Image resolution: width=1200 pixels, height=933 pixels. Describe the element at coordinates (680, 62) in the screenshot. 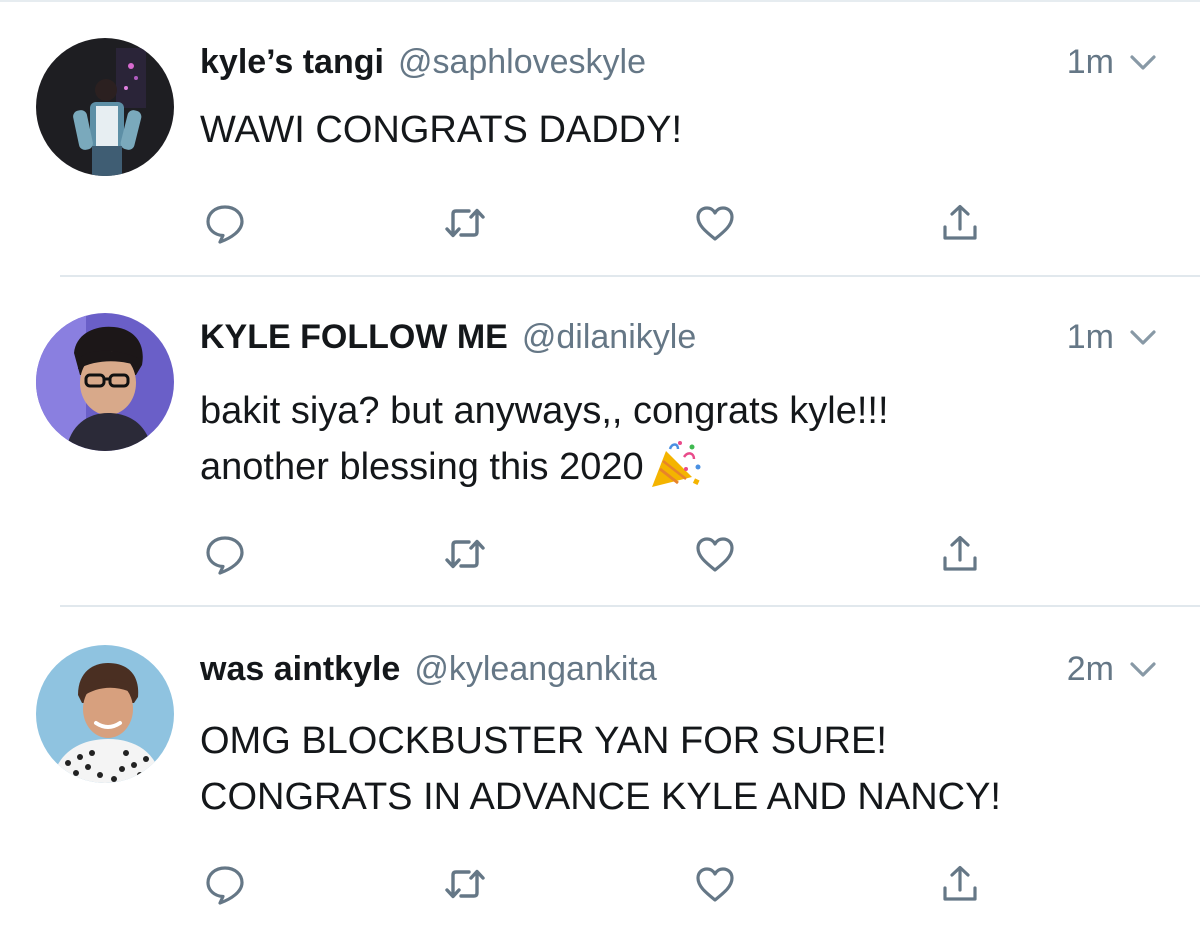

I see `tweet-header: kyle’s tangi @saphloveskyle 1m` at that location.